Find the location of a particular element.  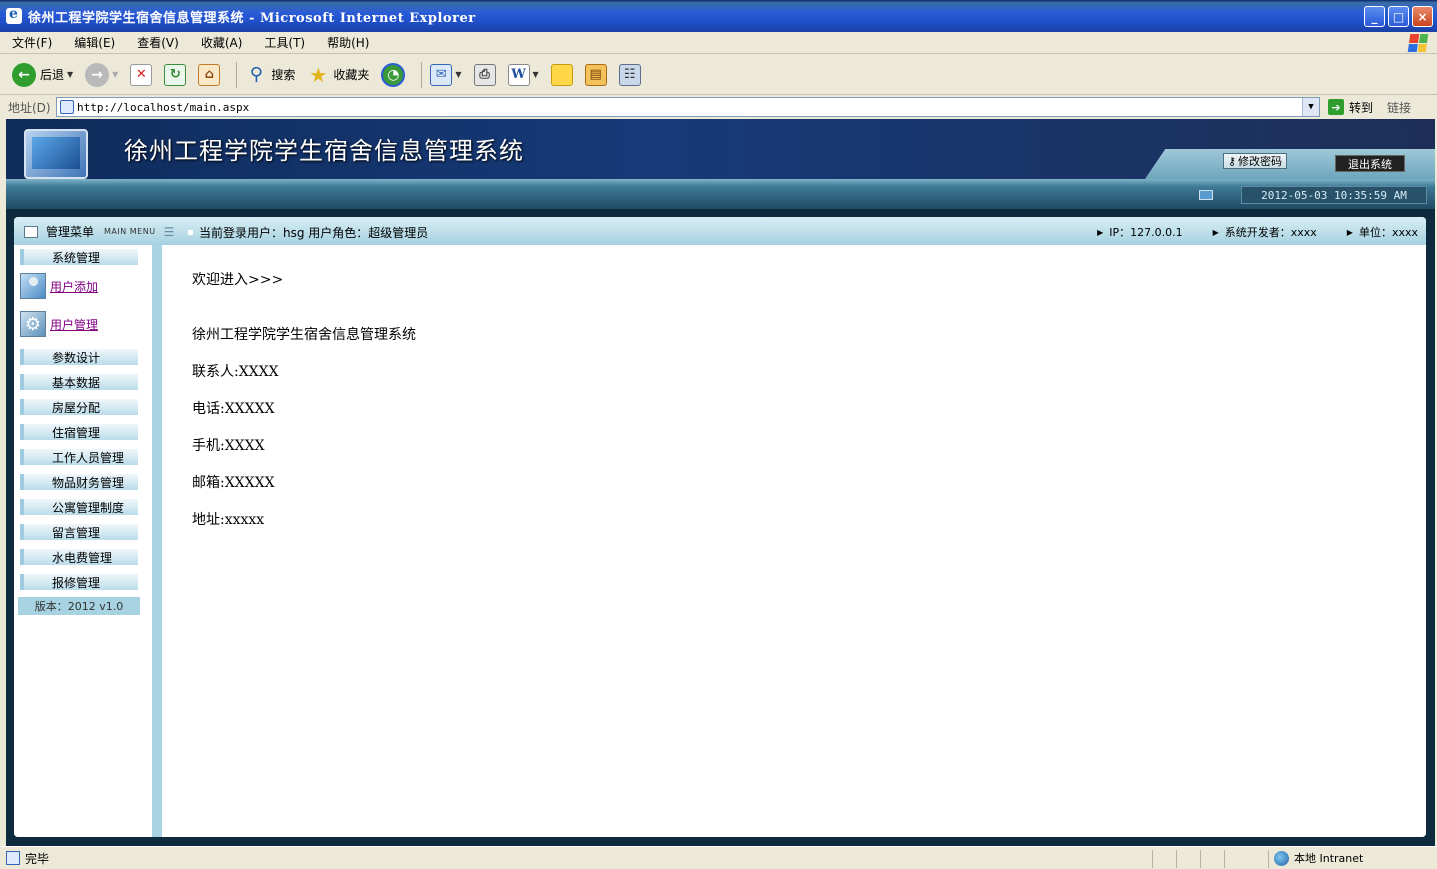

menu-favorites: 收藏(A) is located at coordinates (222, 42).